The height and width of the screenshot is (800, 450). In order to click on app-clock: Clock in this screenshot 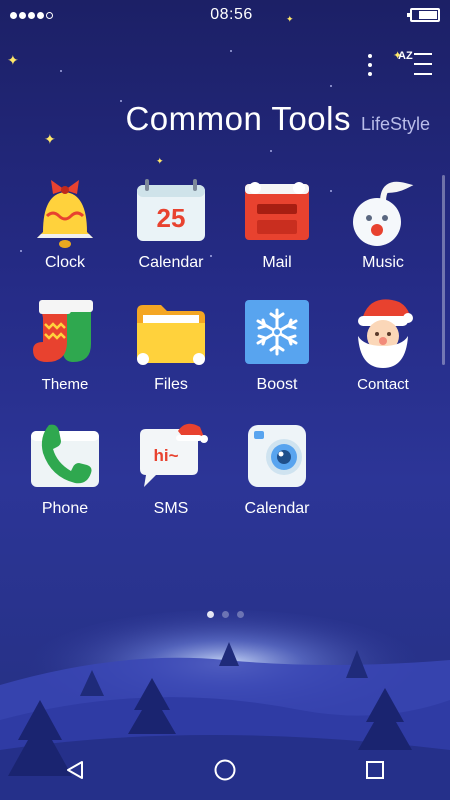, I will do `click(65, 222)`.